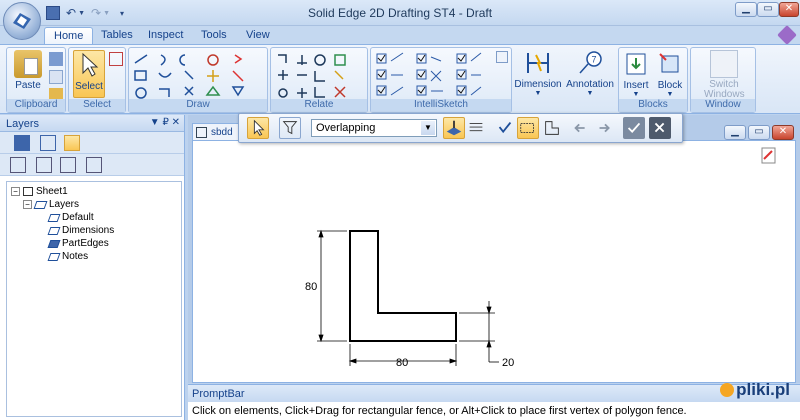  What do you see at coordinates (75, 256) in the screenshot?
I see `tree-label-notes: Notes` at bounding box center [75, 256].